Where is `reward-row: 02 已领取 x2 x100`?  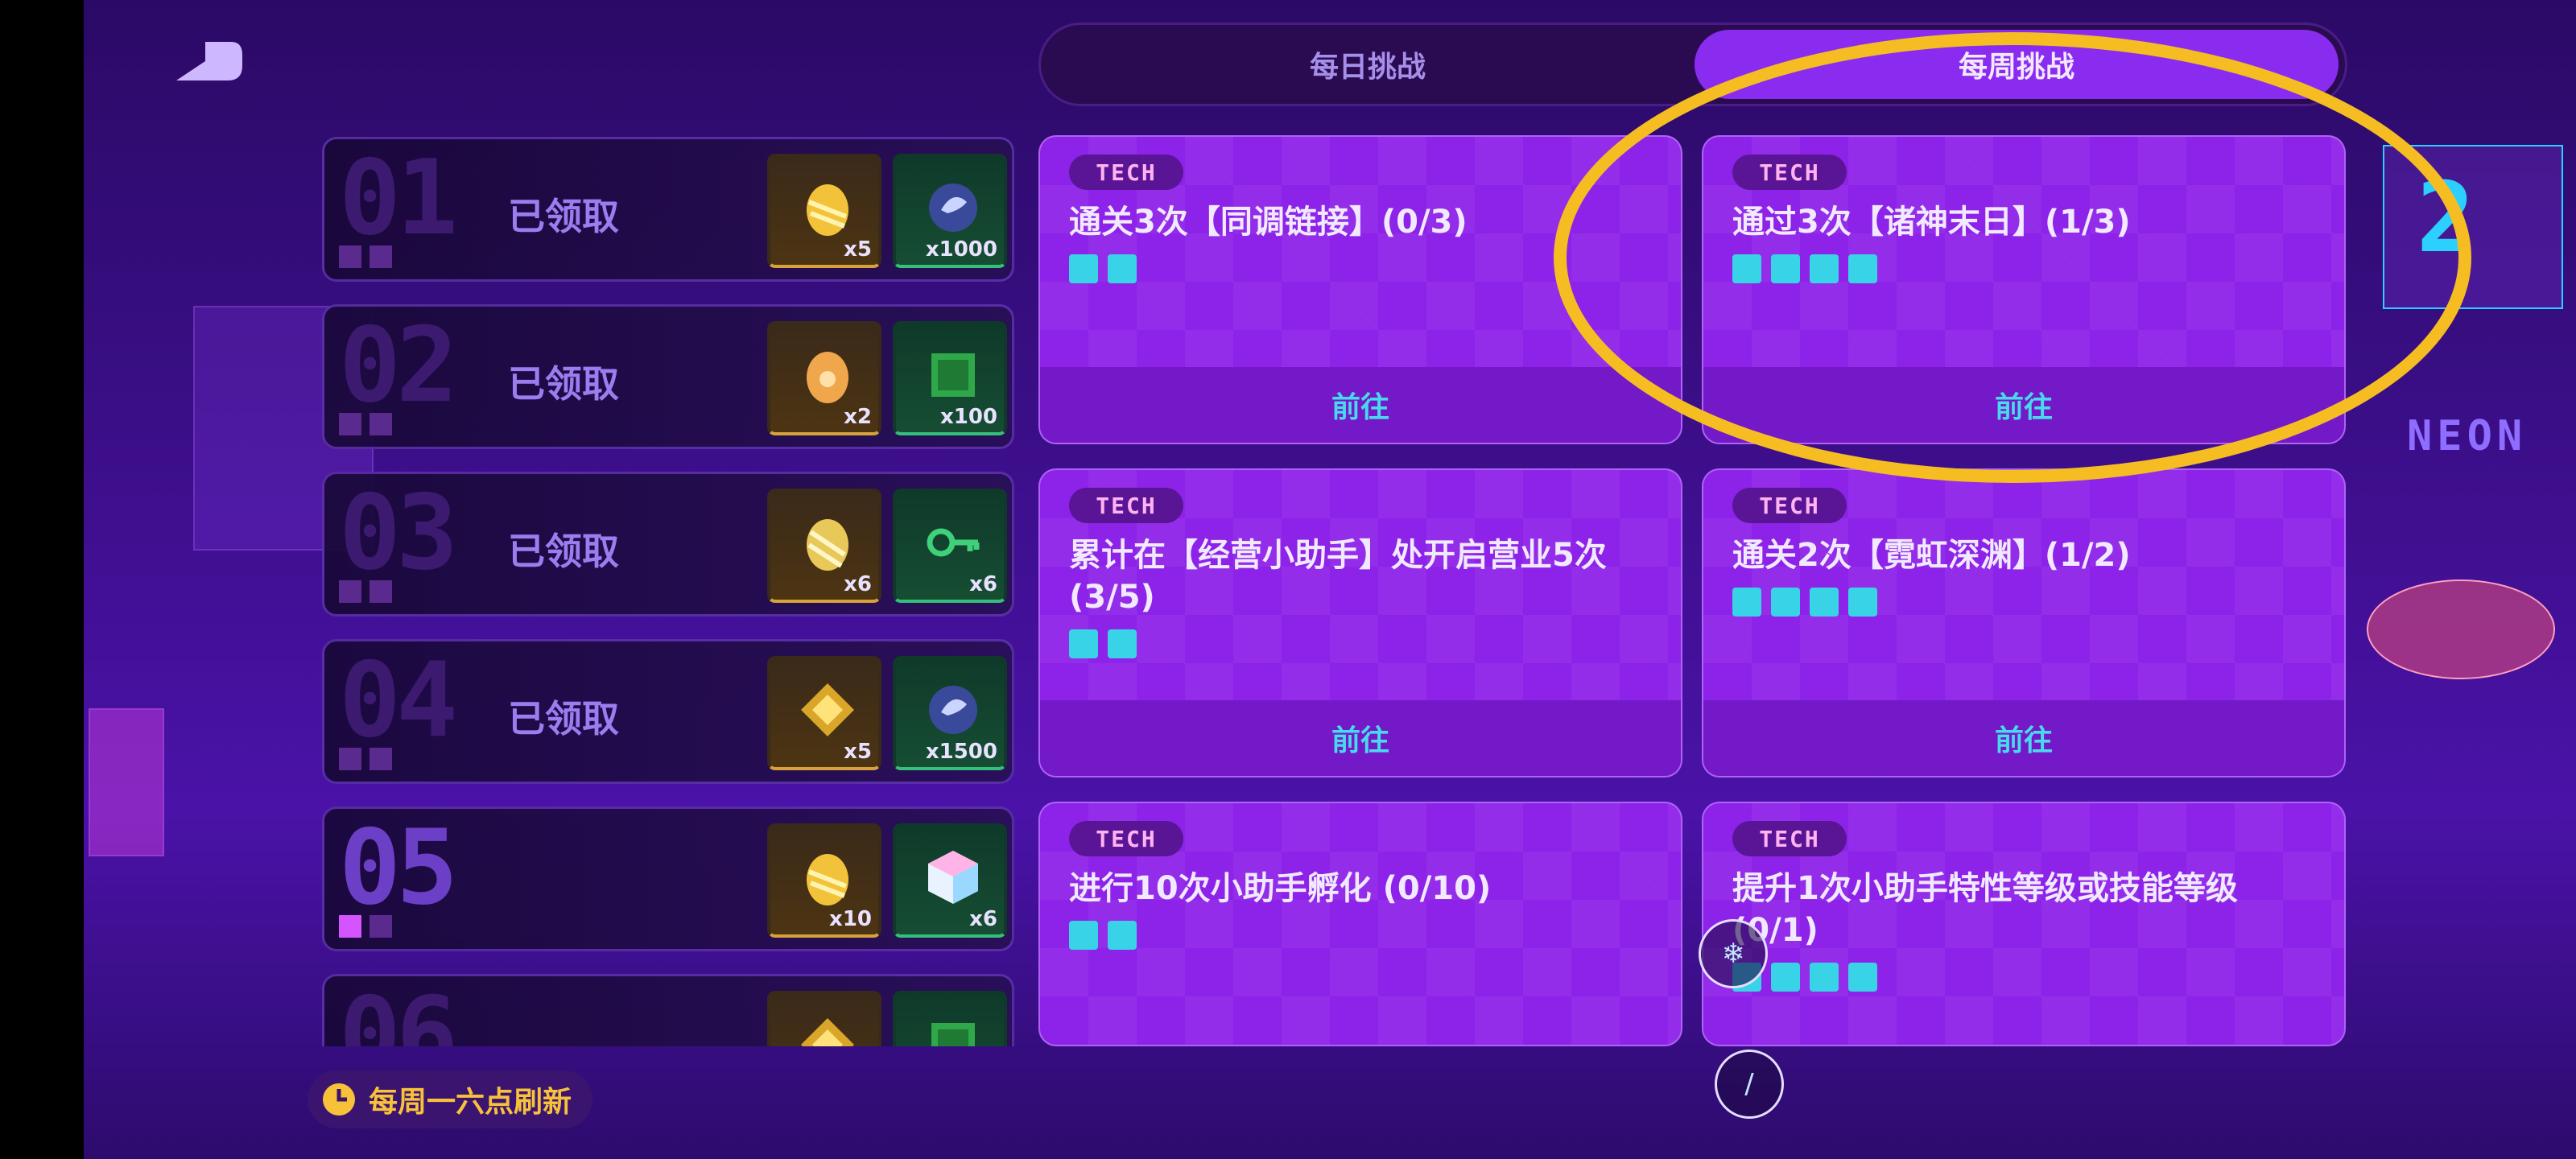 reward-row: 02 已领取 x2 x100 is located at coordinates (668, 376).